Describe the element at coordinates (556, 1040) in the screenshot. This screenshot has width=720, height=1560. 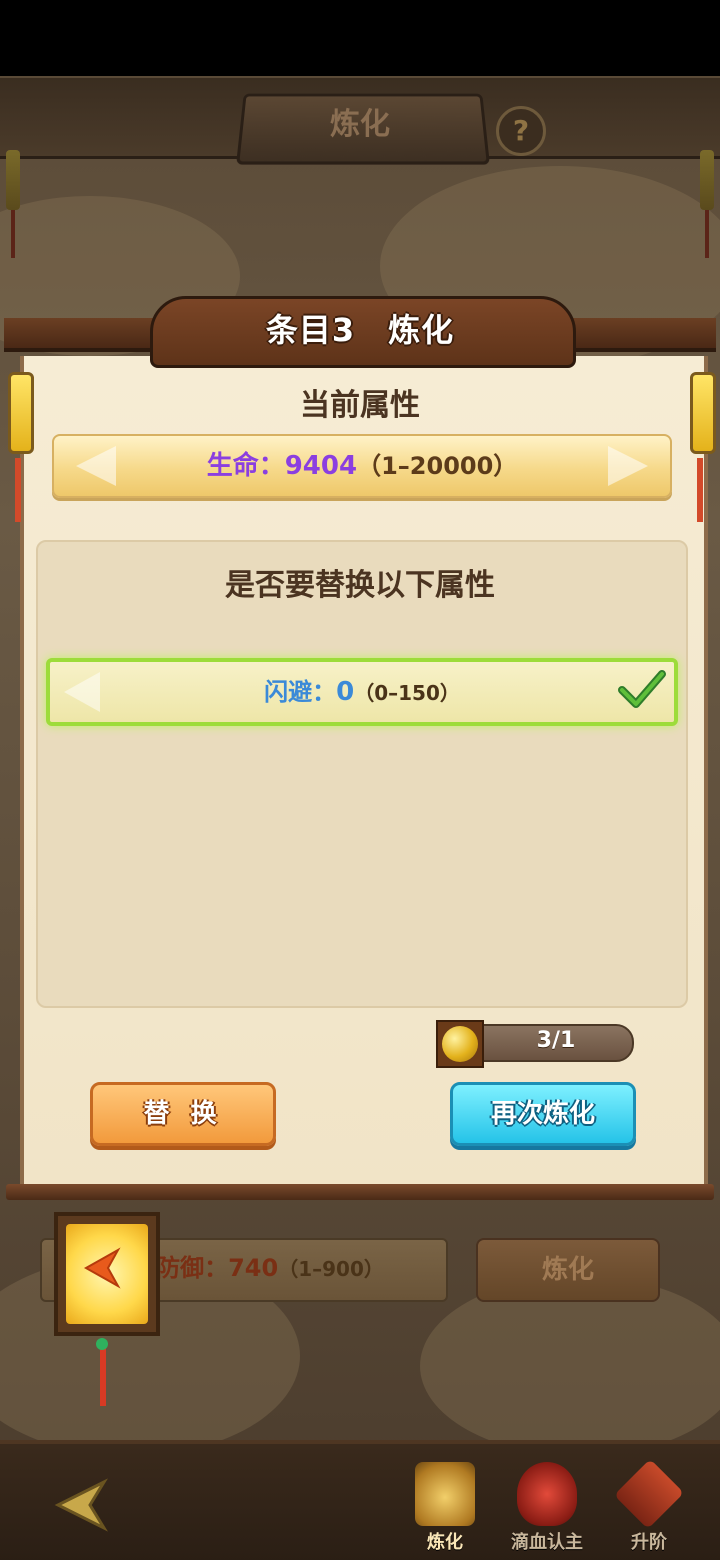
I see `refine-cost-count: 3/1` at that location.